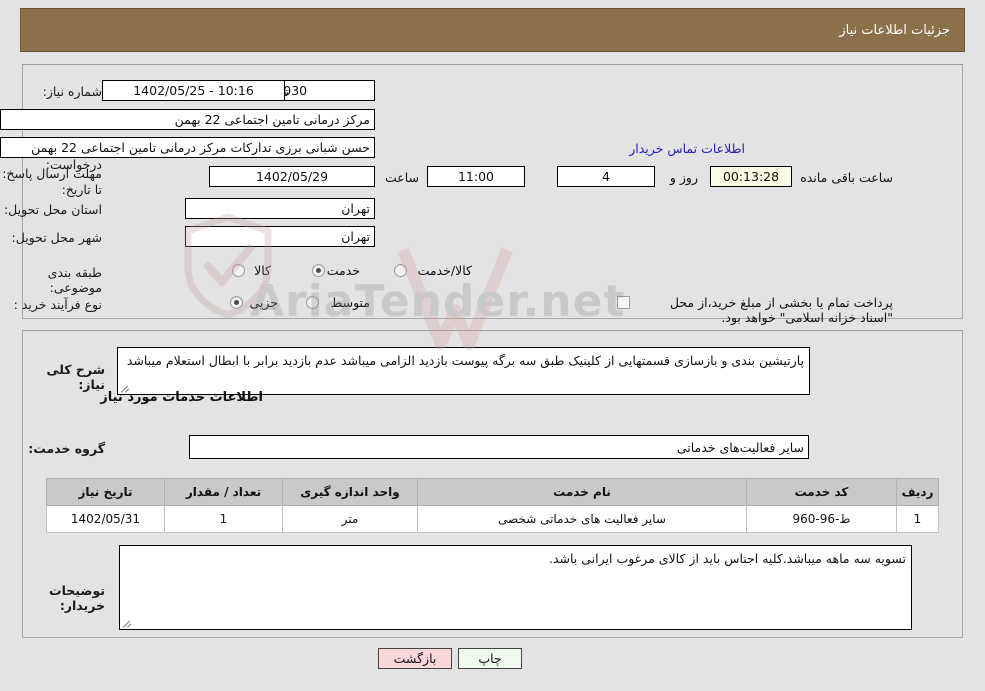 Image resolution: width=985 pixels, height=691 pixels. Describe the element at coordinates (105, 519) in the screenshot. I see `cell-need-date: 1402/05/31` at that location.